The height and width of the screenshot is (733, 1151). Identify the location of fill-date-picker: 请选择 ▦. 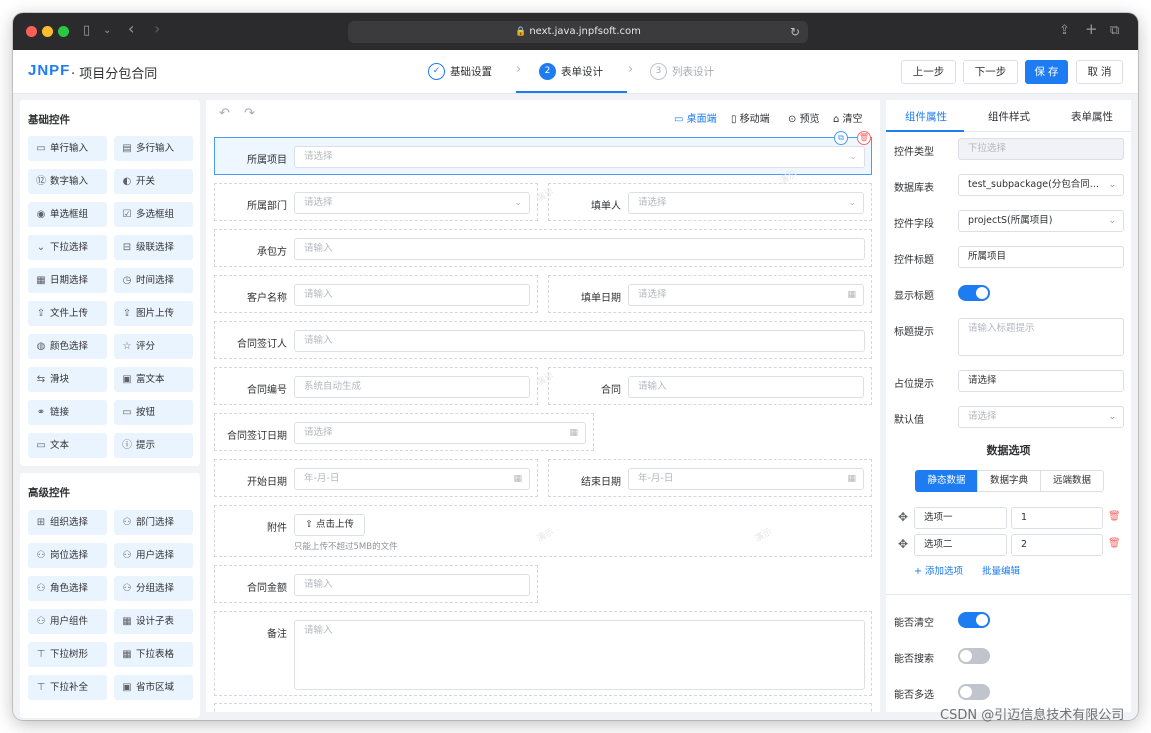
(746, 295).